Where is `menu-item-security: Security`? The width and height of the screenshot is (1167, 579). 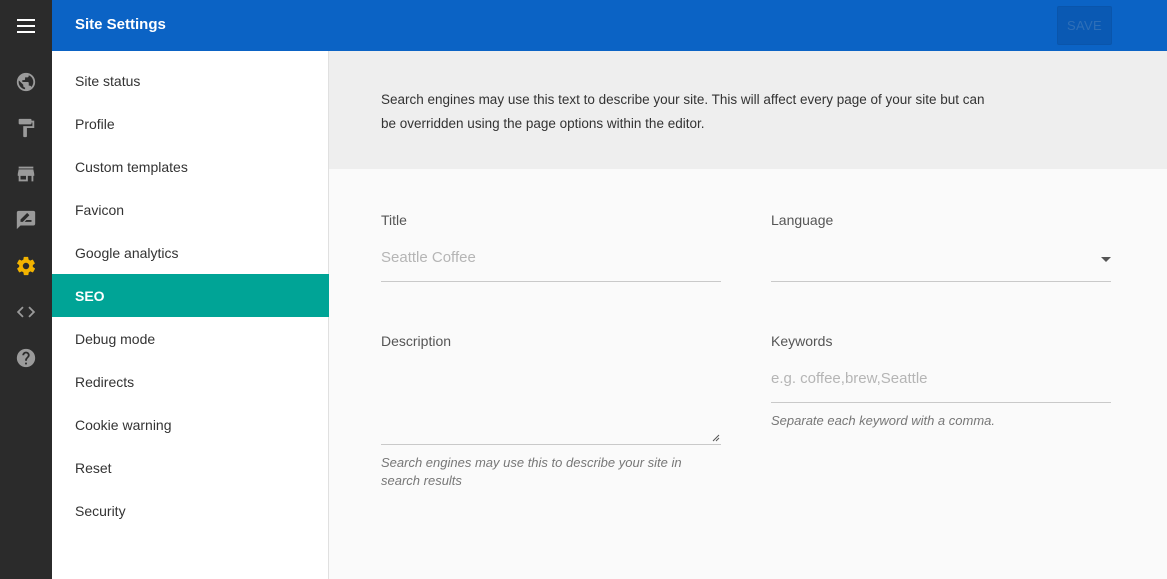 menu-item-security: Security is located at coordinates (190, 510).